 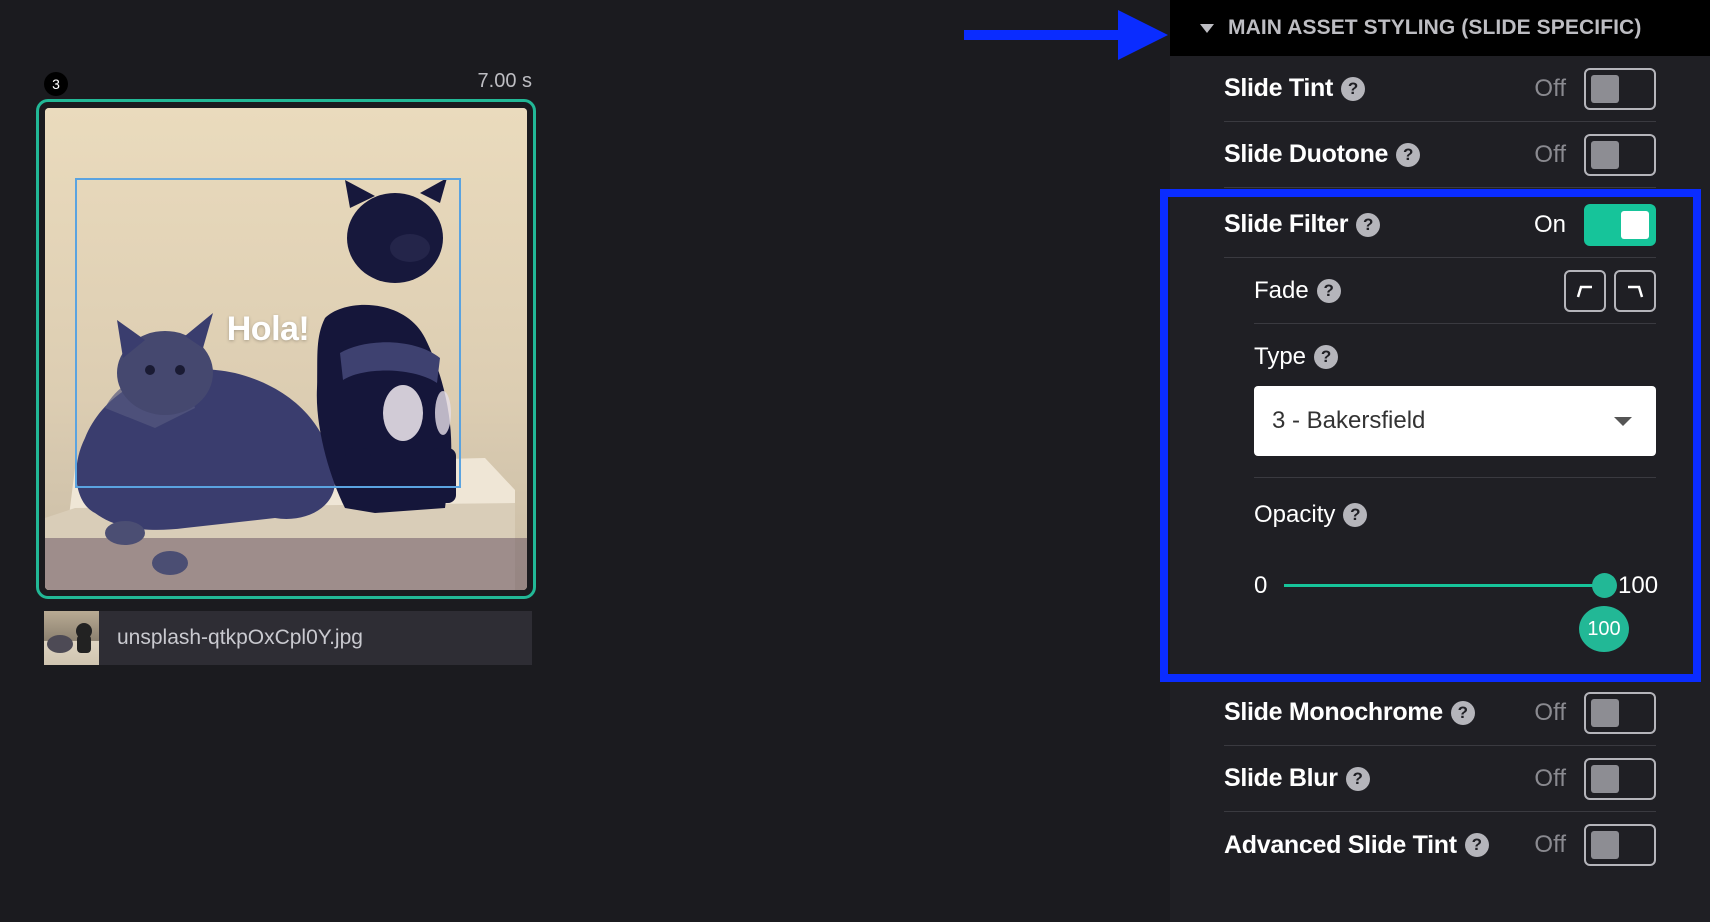 I want to click on fade-out-icon, so click(x=1636, y=291).